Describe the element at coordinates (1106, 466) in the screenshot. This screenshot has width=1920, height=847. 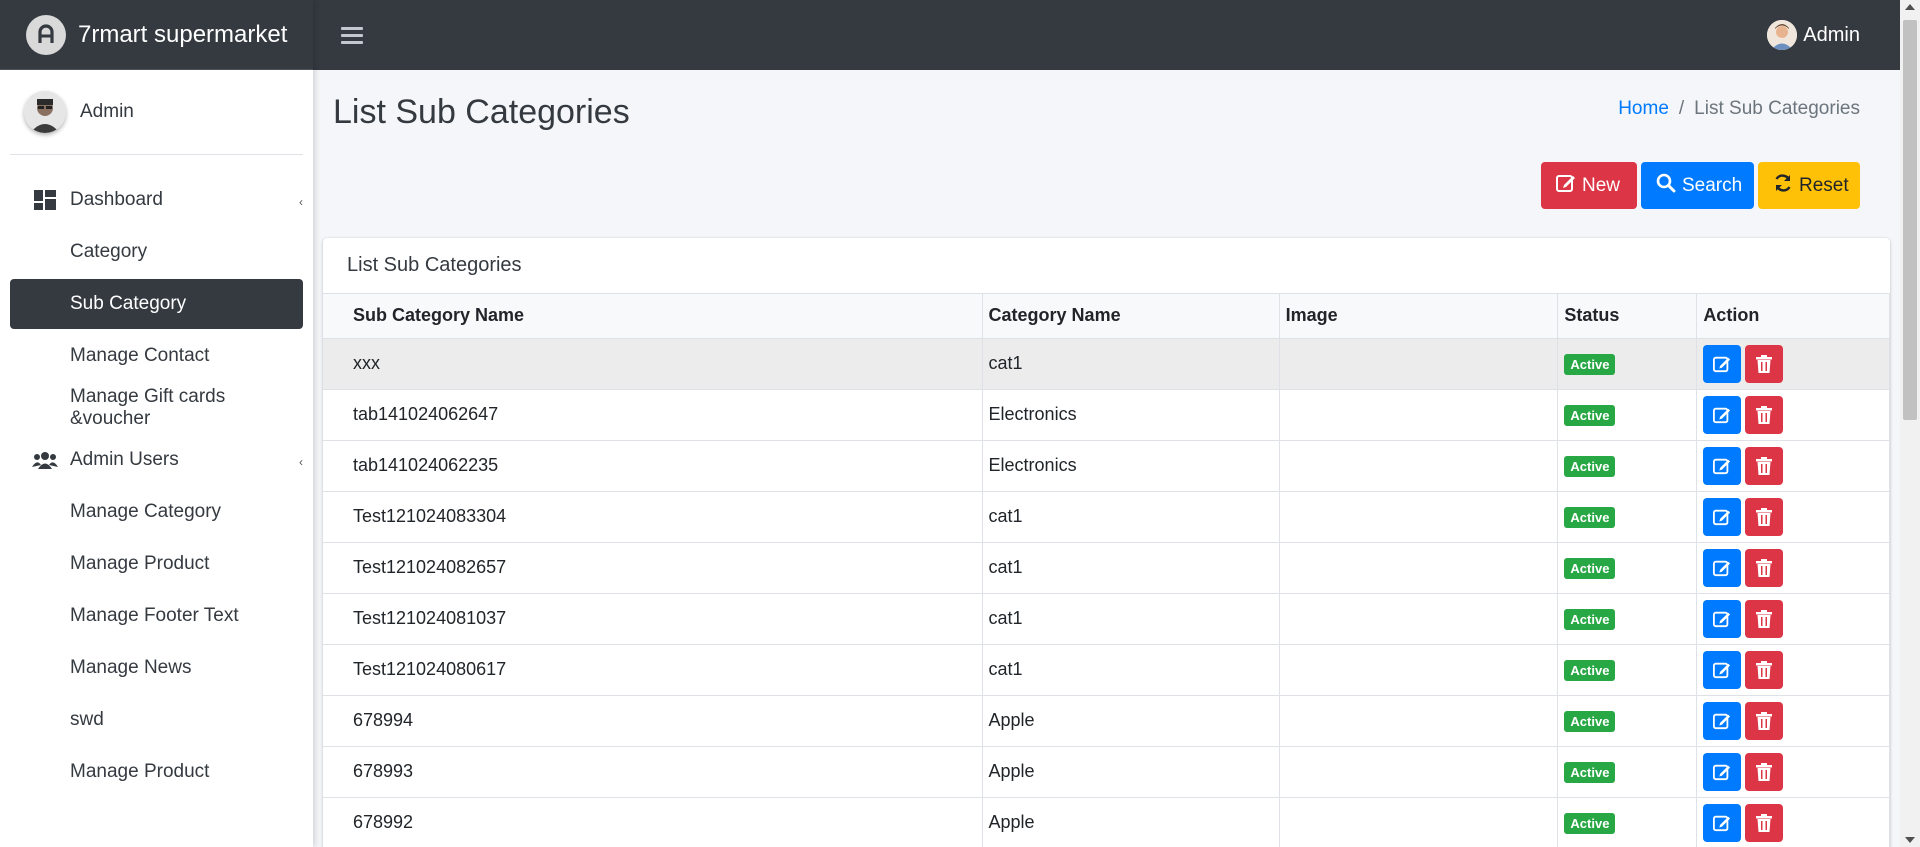
I see `table-row: tab141024062235 Electronics Active` at that location.